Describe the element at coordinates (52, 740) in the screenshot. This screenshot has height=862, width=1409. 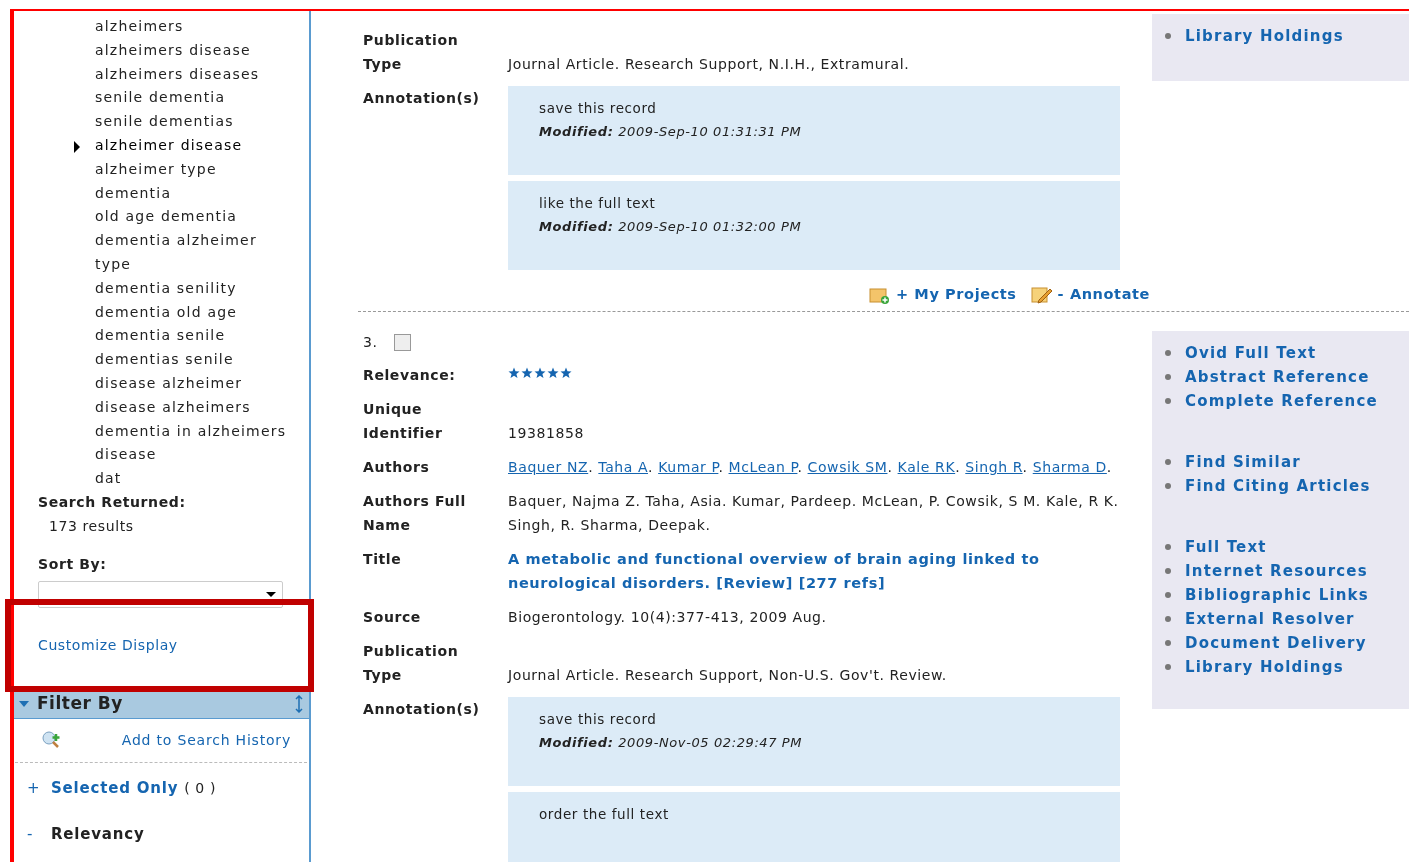
I see `magnifier-plus-icon` at that location.